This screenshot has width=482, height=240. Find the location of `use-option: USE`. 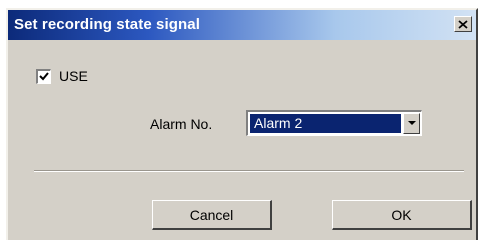

use-option: USE is located at coordinates (62, 76).